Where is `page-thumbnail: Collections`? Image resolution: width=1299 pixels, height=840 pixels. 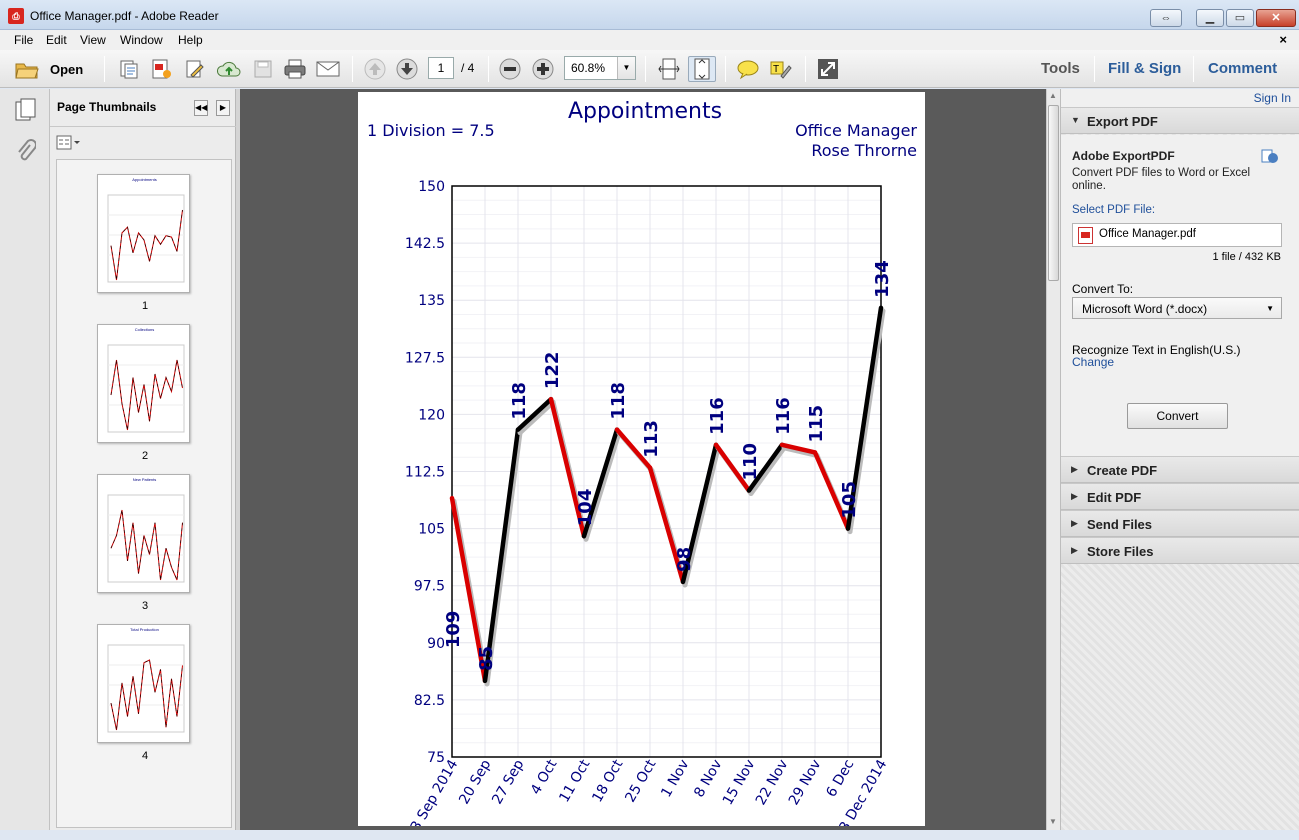 page-thumbnail: Collections is located at coordinates (143, 383).